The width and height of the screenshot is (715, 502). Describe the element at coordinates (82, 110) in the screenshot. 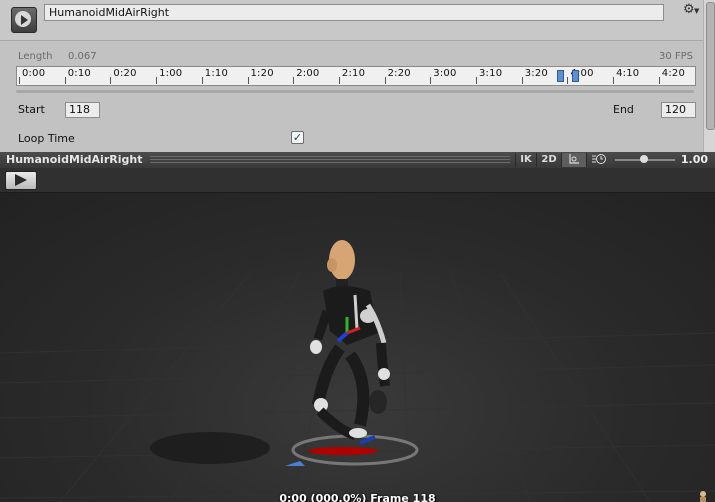

I see `start-field: 118` at that location.